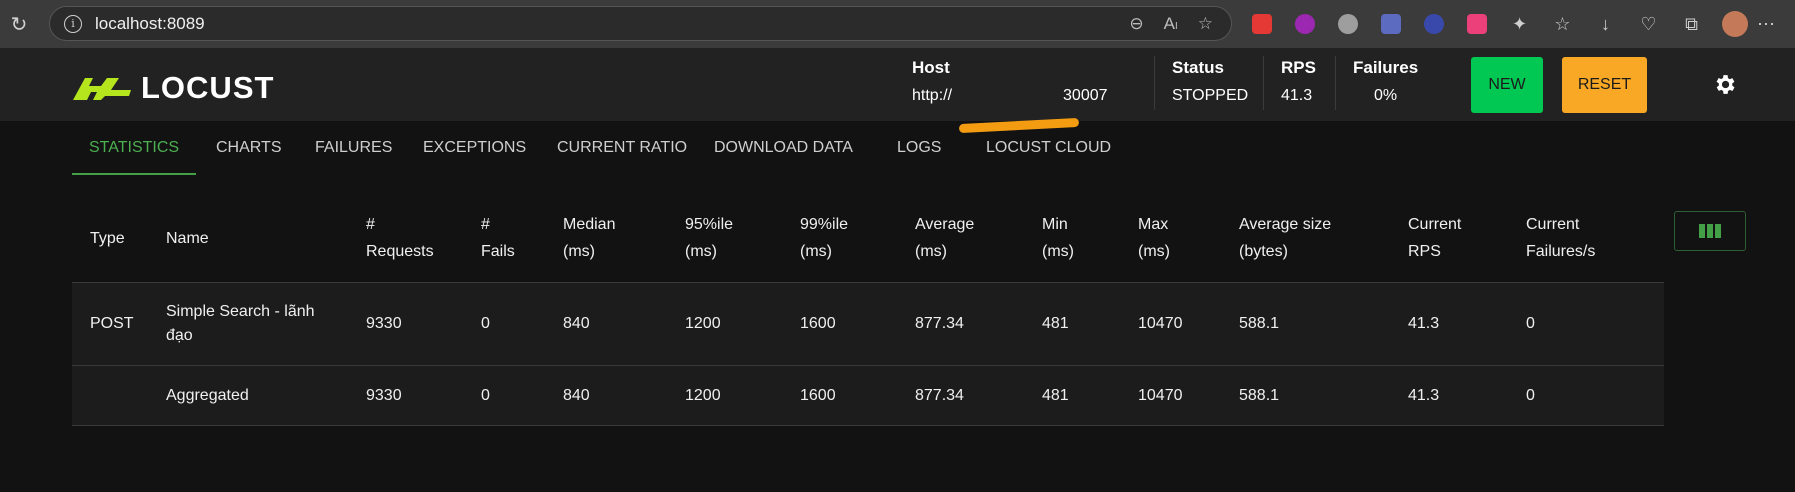 This screenshot has width=1795, height=492. I want to click on tab-exceptions: EXCEPTIONS, so click(474, 148).